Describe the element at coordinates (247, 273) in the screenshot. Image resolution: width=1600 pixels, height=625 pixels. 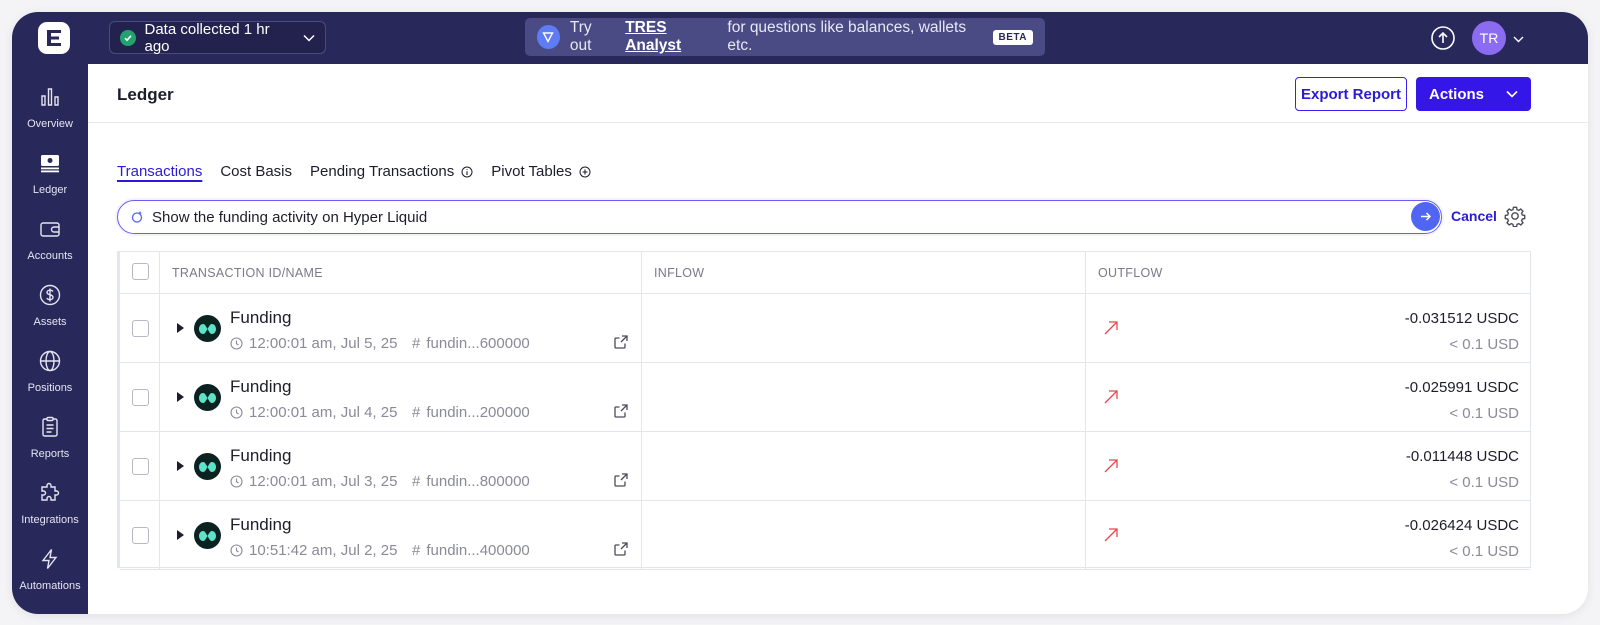
I see `column-header-transaction: TRANSACTION ID/NAME` at that location.